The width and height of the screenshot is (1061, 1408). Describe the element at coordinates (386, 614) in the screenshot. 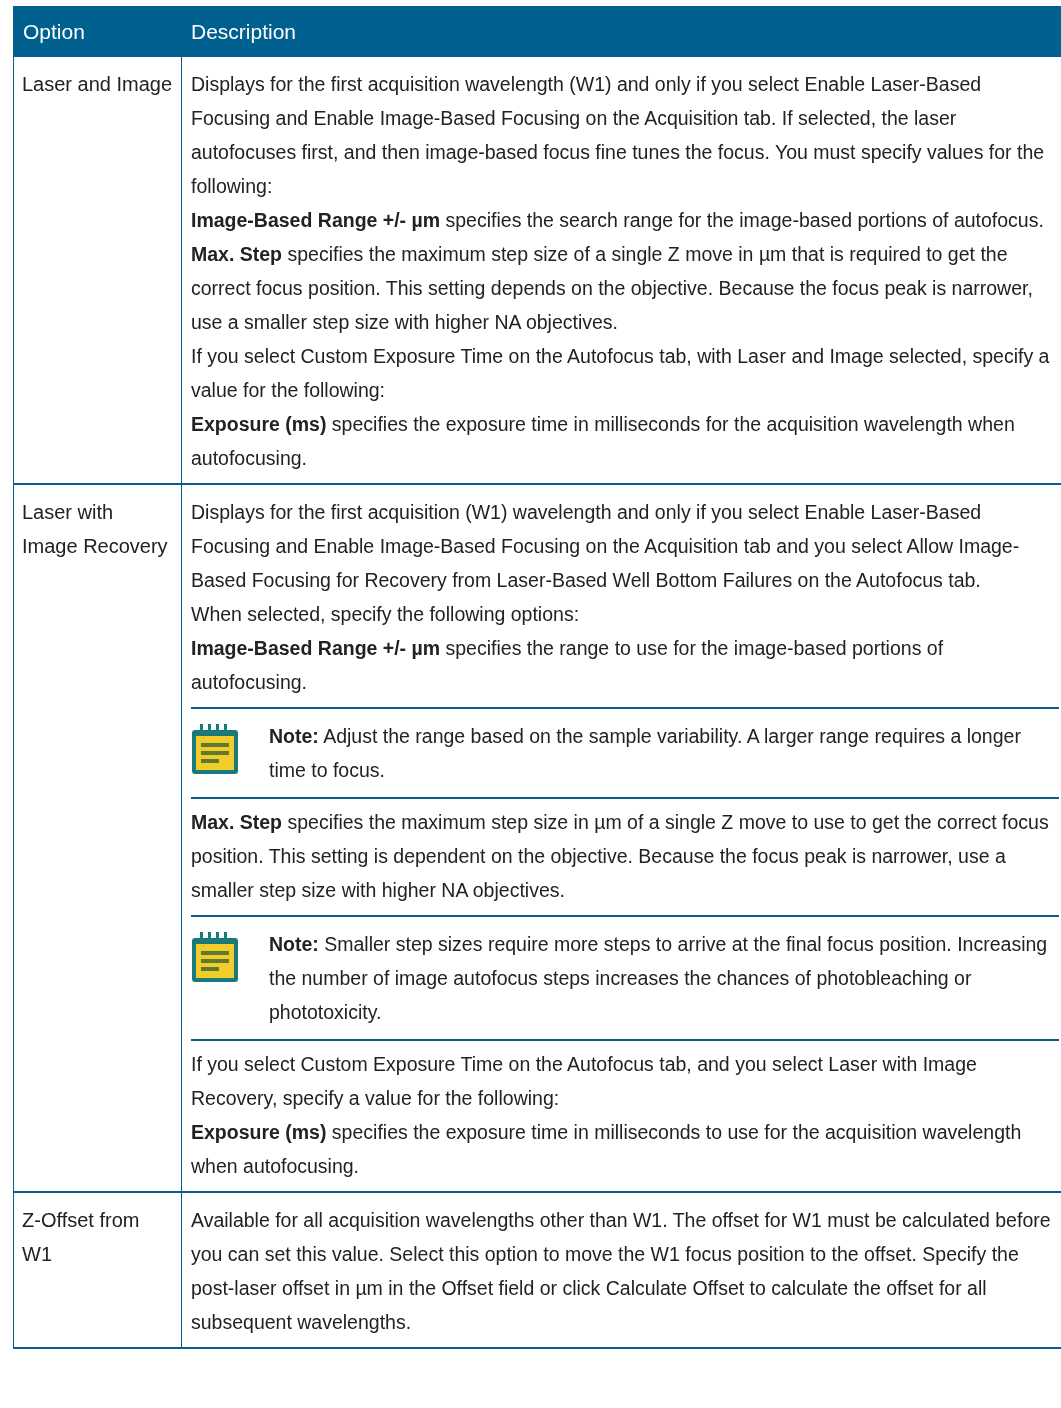

I see `description-text: When selected, specify the following options:` at that location.